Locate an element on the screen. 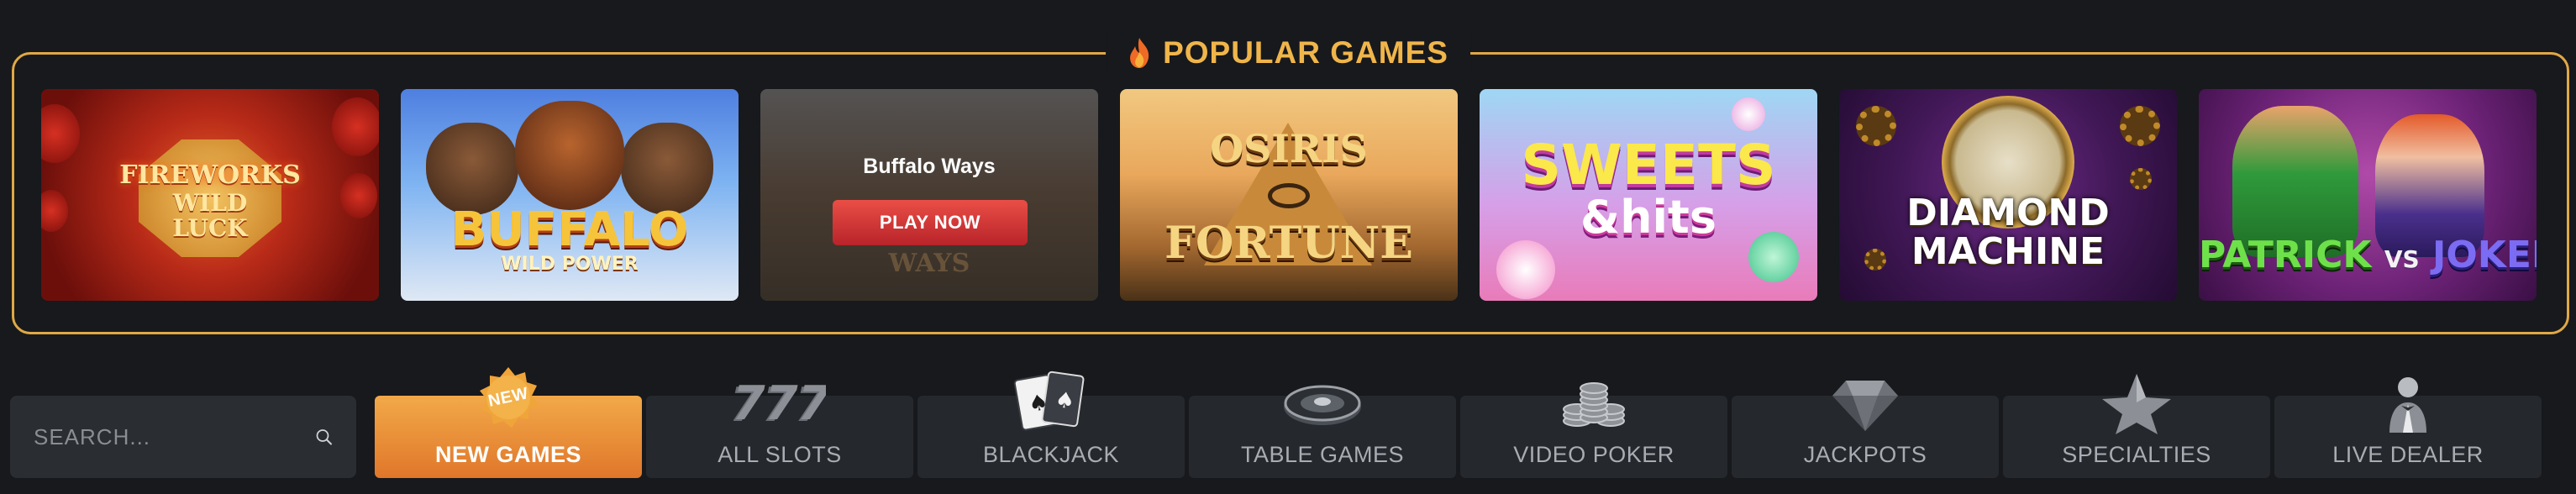 The image size is (2576, 494). game-title-line: &hits is located at coordinates (1648, 217).